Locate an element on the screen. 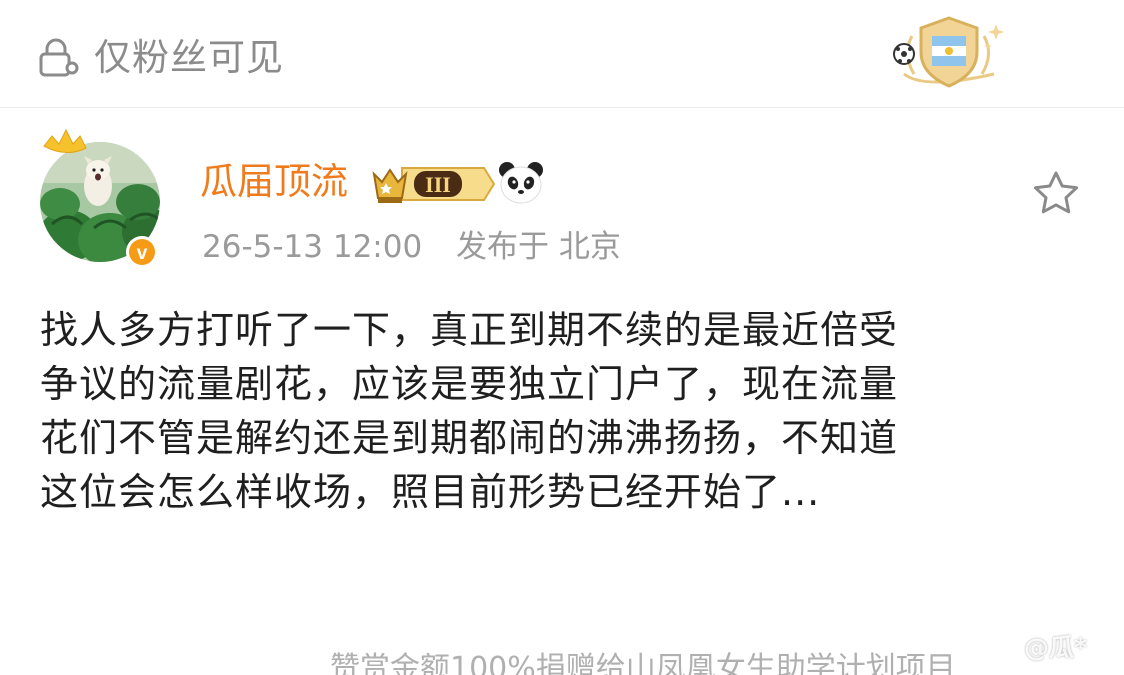 Image resolution: width=1124 pixels, height=675 pixels. vip-level-text: III is located at coordinates (438, 184).